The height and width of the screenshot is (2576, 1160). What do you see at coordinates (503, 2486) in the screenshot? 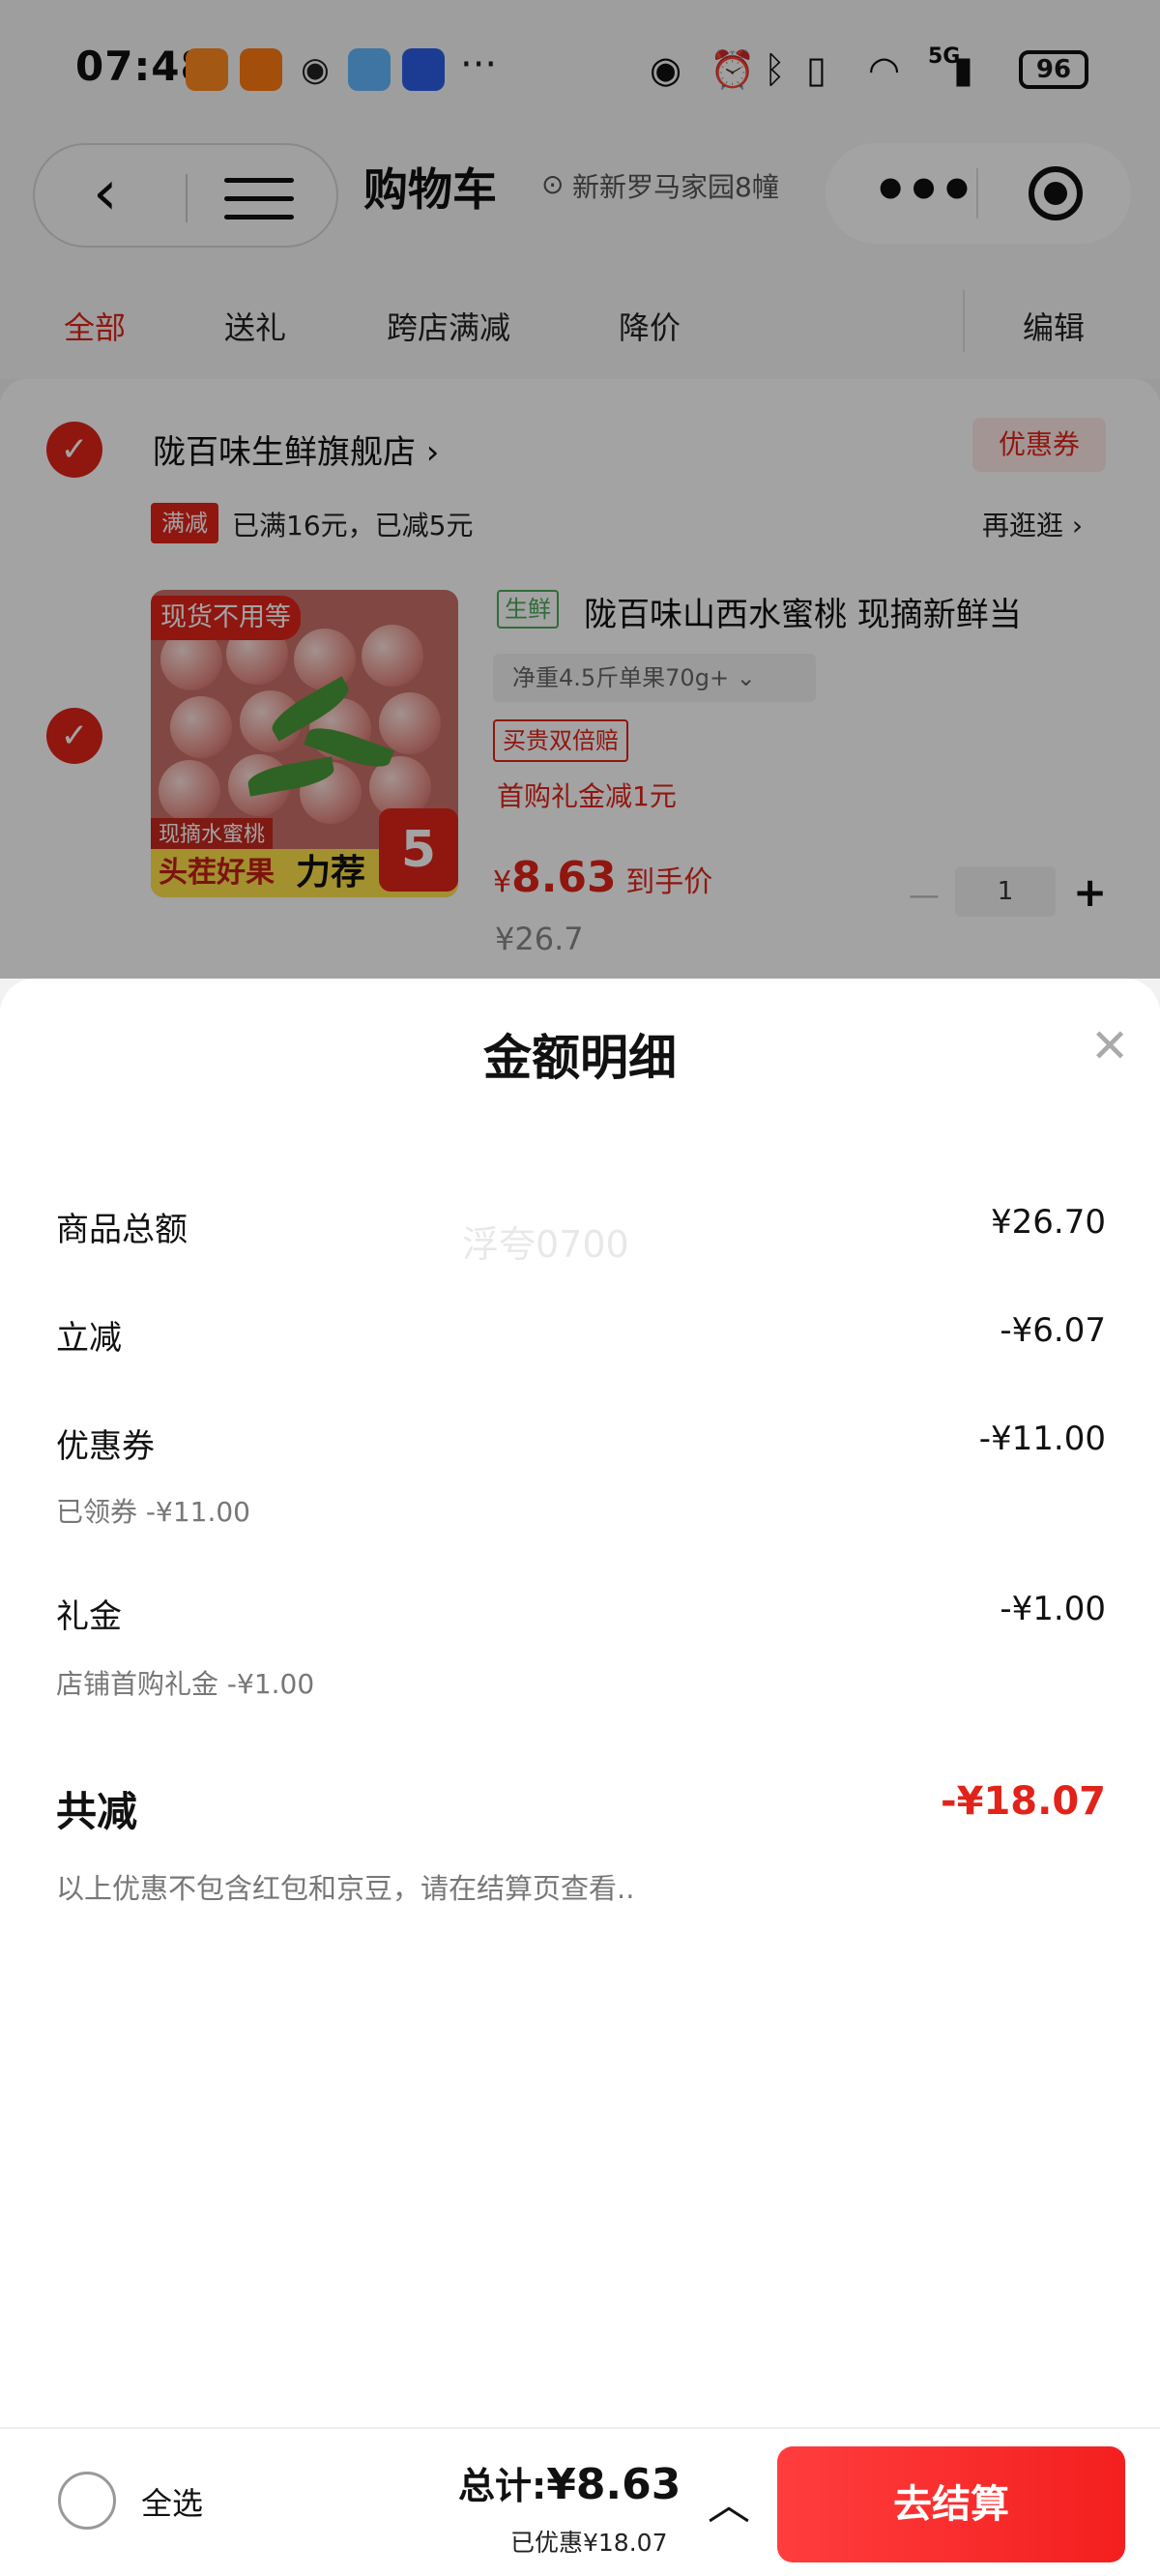
I see `total-prefix: 总计:` at bounding box center [503, 2486].